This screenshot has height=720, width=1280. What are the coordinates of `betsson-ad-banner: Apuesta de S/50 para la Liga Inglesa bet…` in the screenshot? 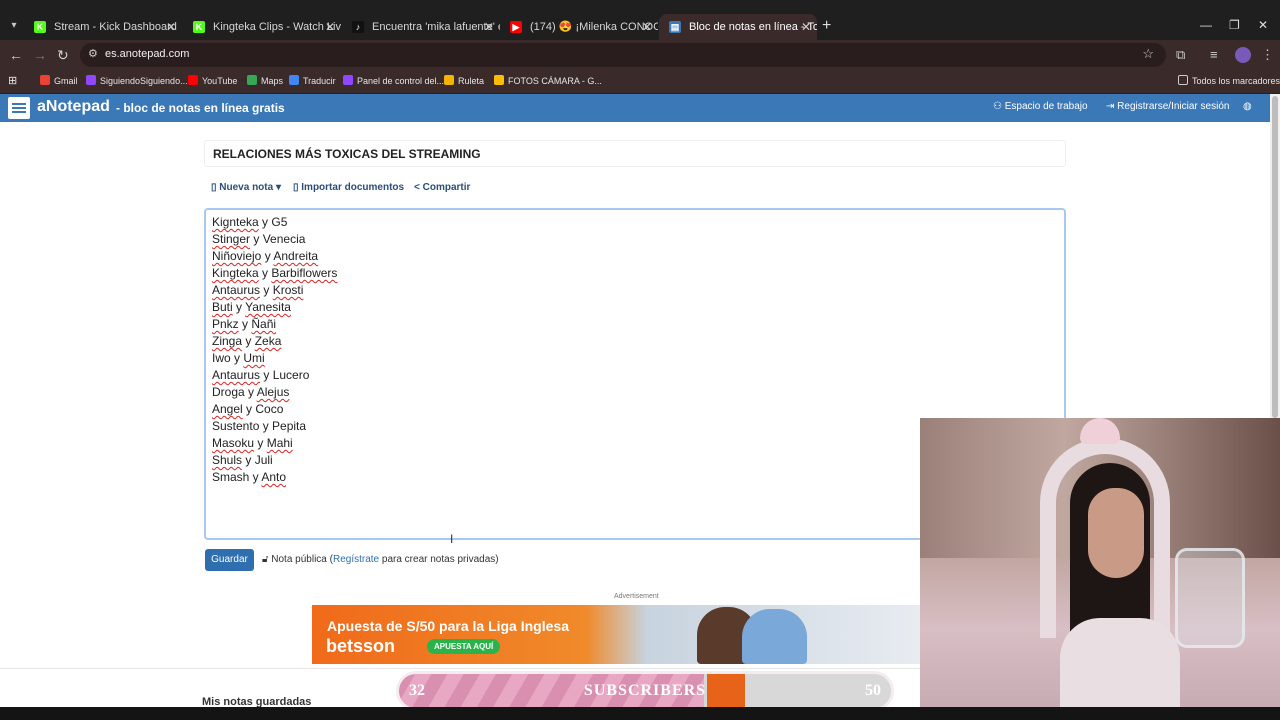 It's located at (616, 634).